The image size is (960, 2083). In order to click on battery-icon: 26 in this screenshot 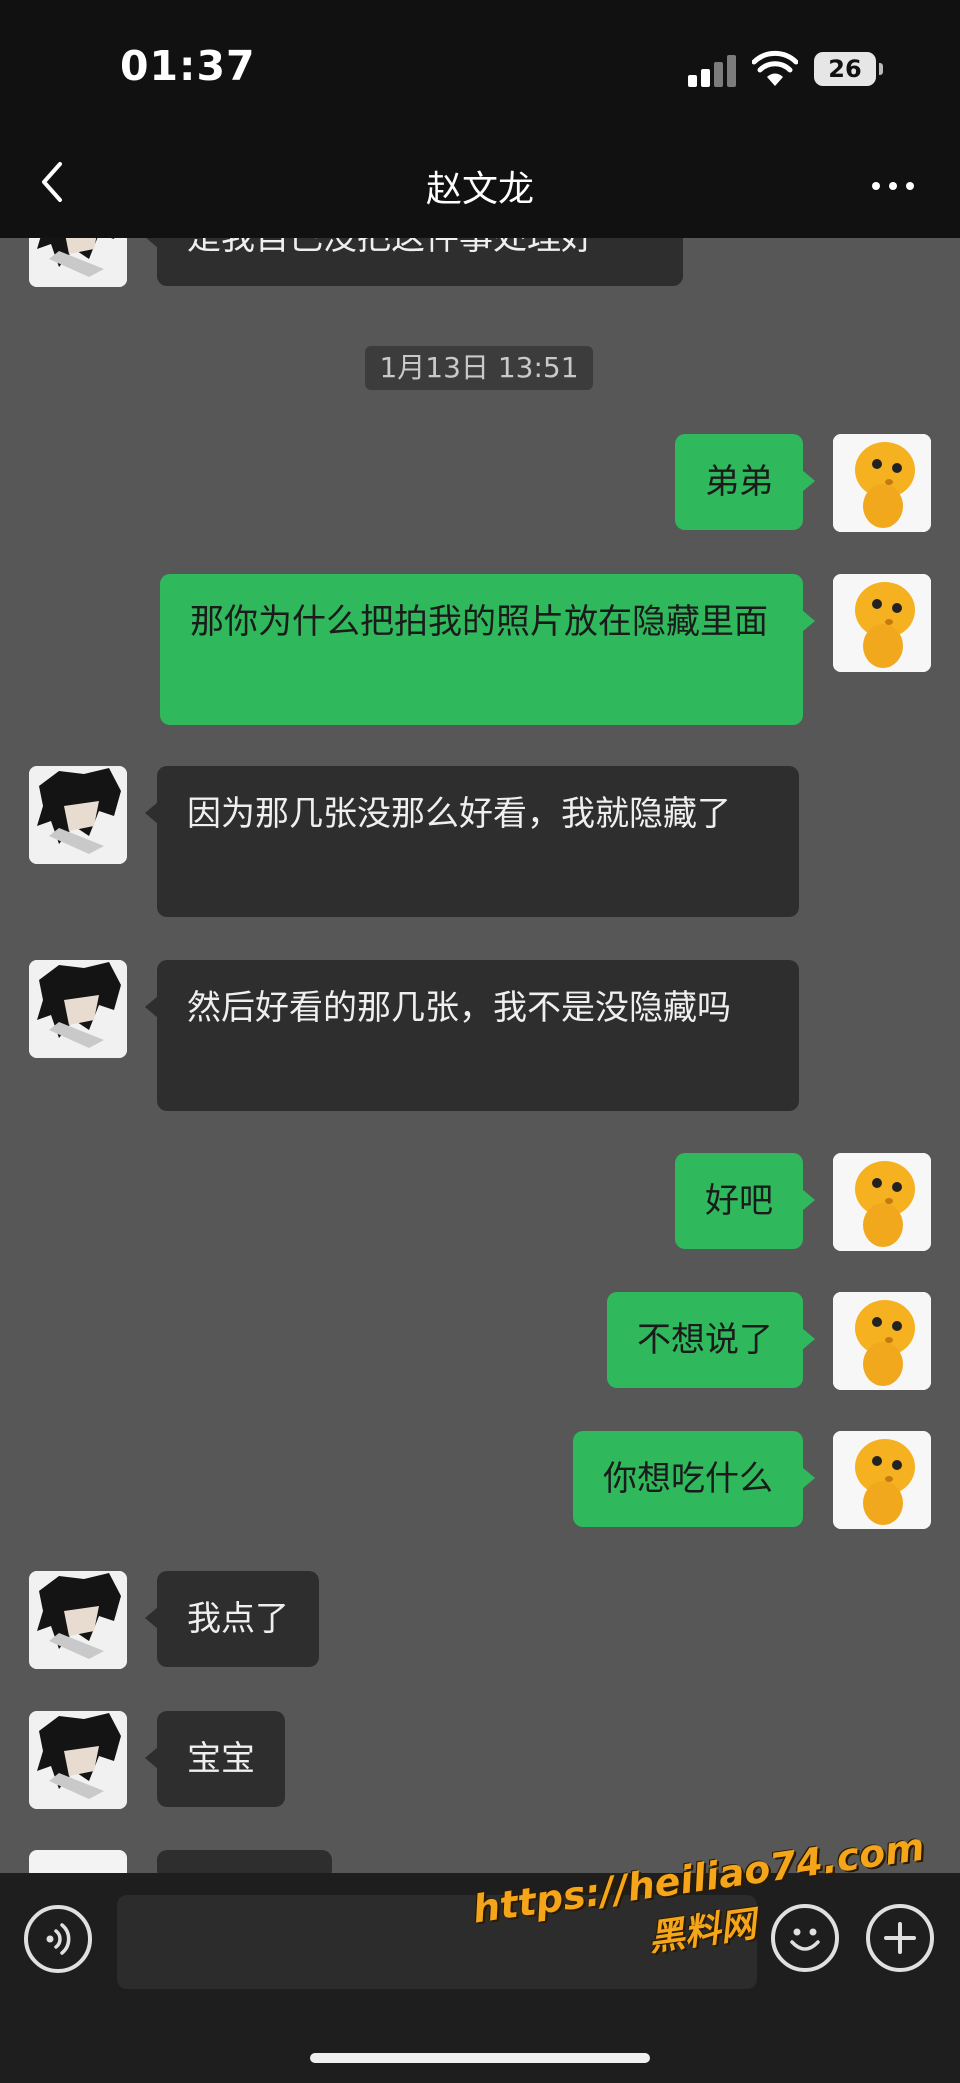, I will do `click(848, 69)`.